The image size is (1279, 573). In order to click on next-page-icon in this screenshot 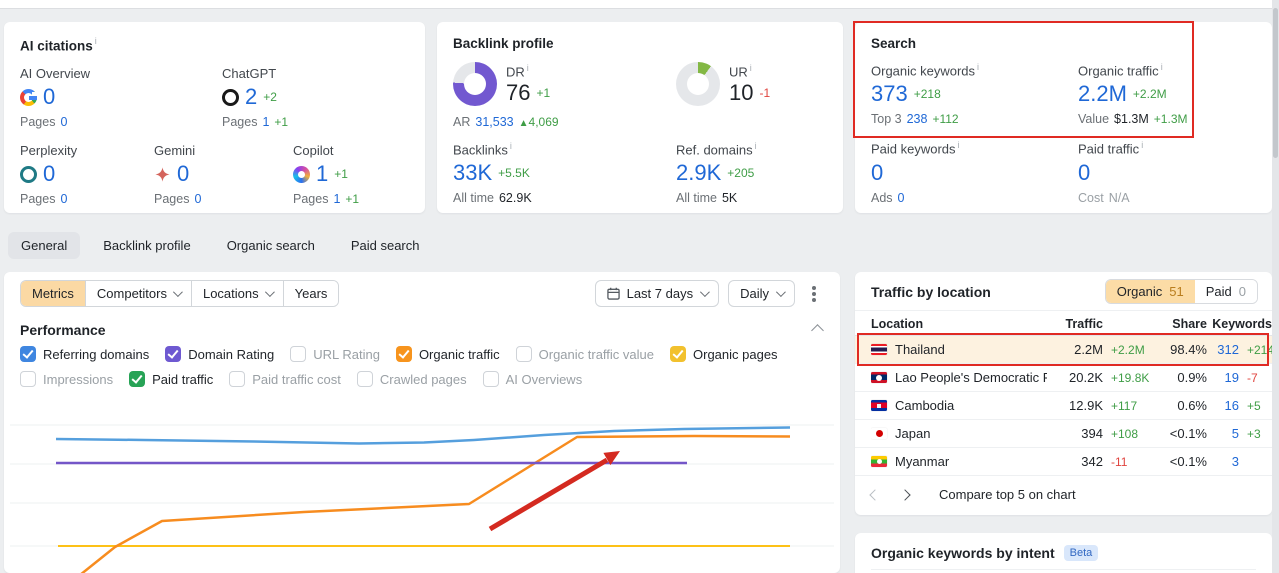, I will do `click(905, 494)`.